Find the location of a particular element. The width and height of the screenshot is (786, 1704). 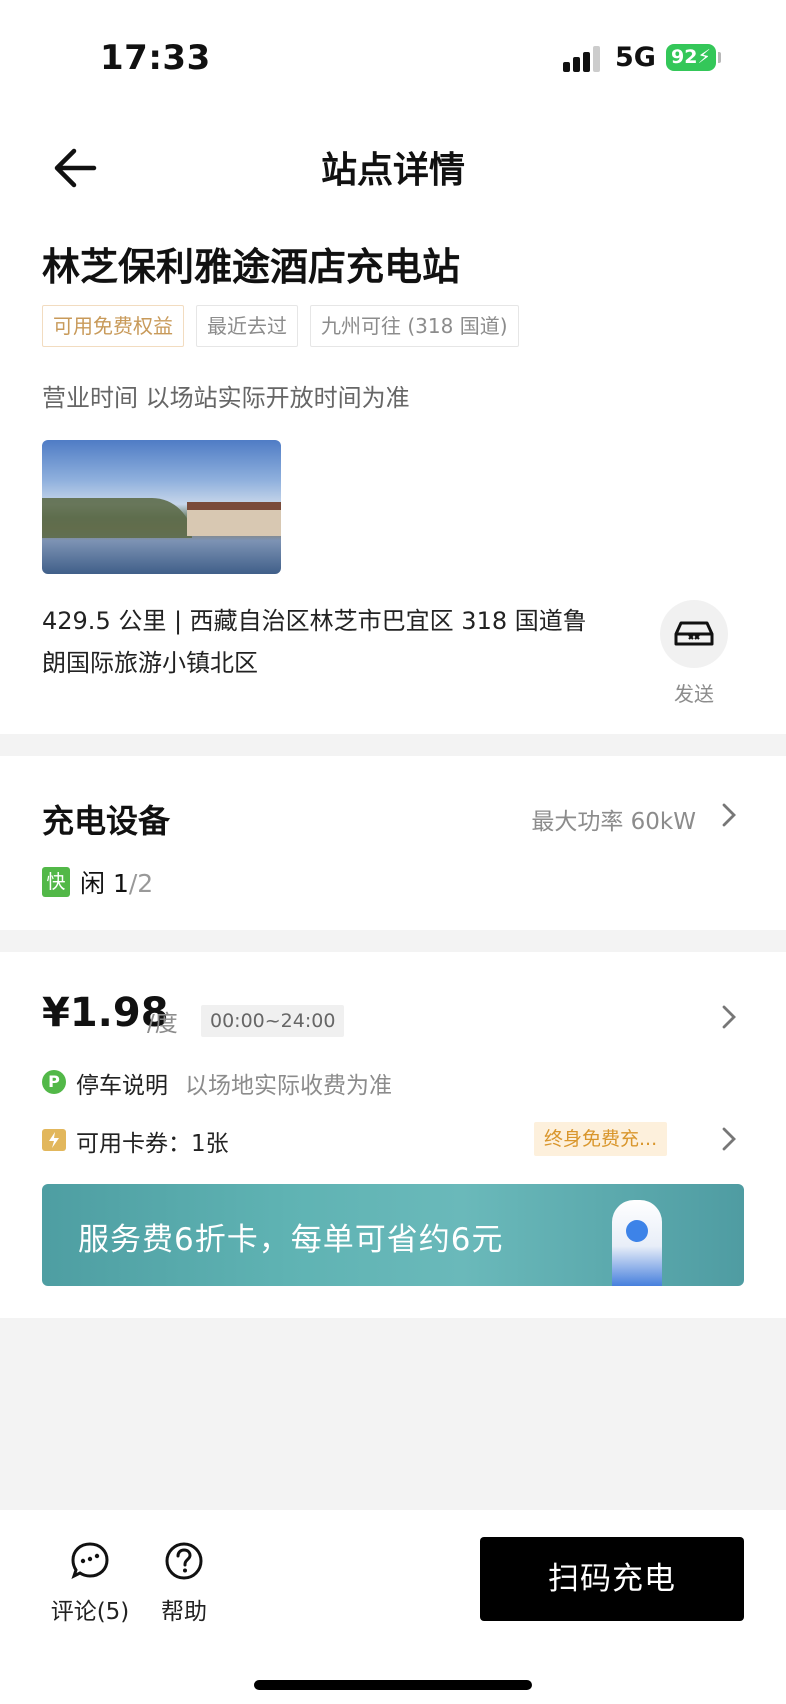

photo-houses is located at coordinates (234, 523).